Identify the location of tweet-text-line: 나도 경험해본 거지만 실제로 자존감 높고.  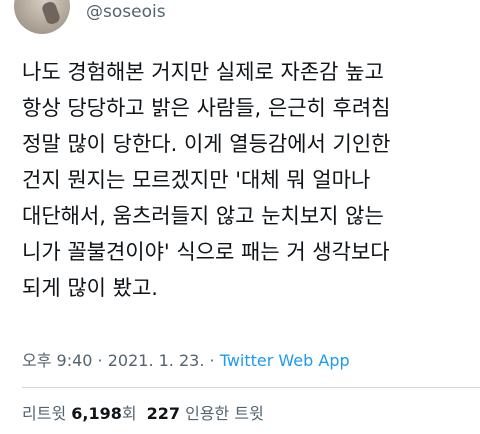
(203, 72).